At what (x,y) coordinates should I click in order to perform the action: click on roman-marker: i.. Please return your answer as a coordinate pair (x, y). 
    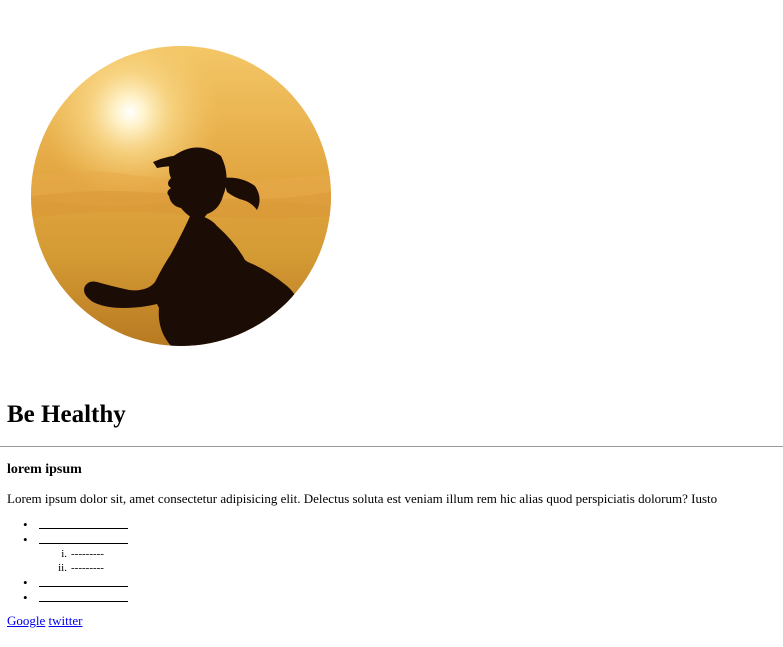
    Looking at the image, I should click on (64, 554).